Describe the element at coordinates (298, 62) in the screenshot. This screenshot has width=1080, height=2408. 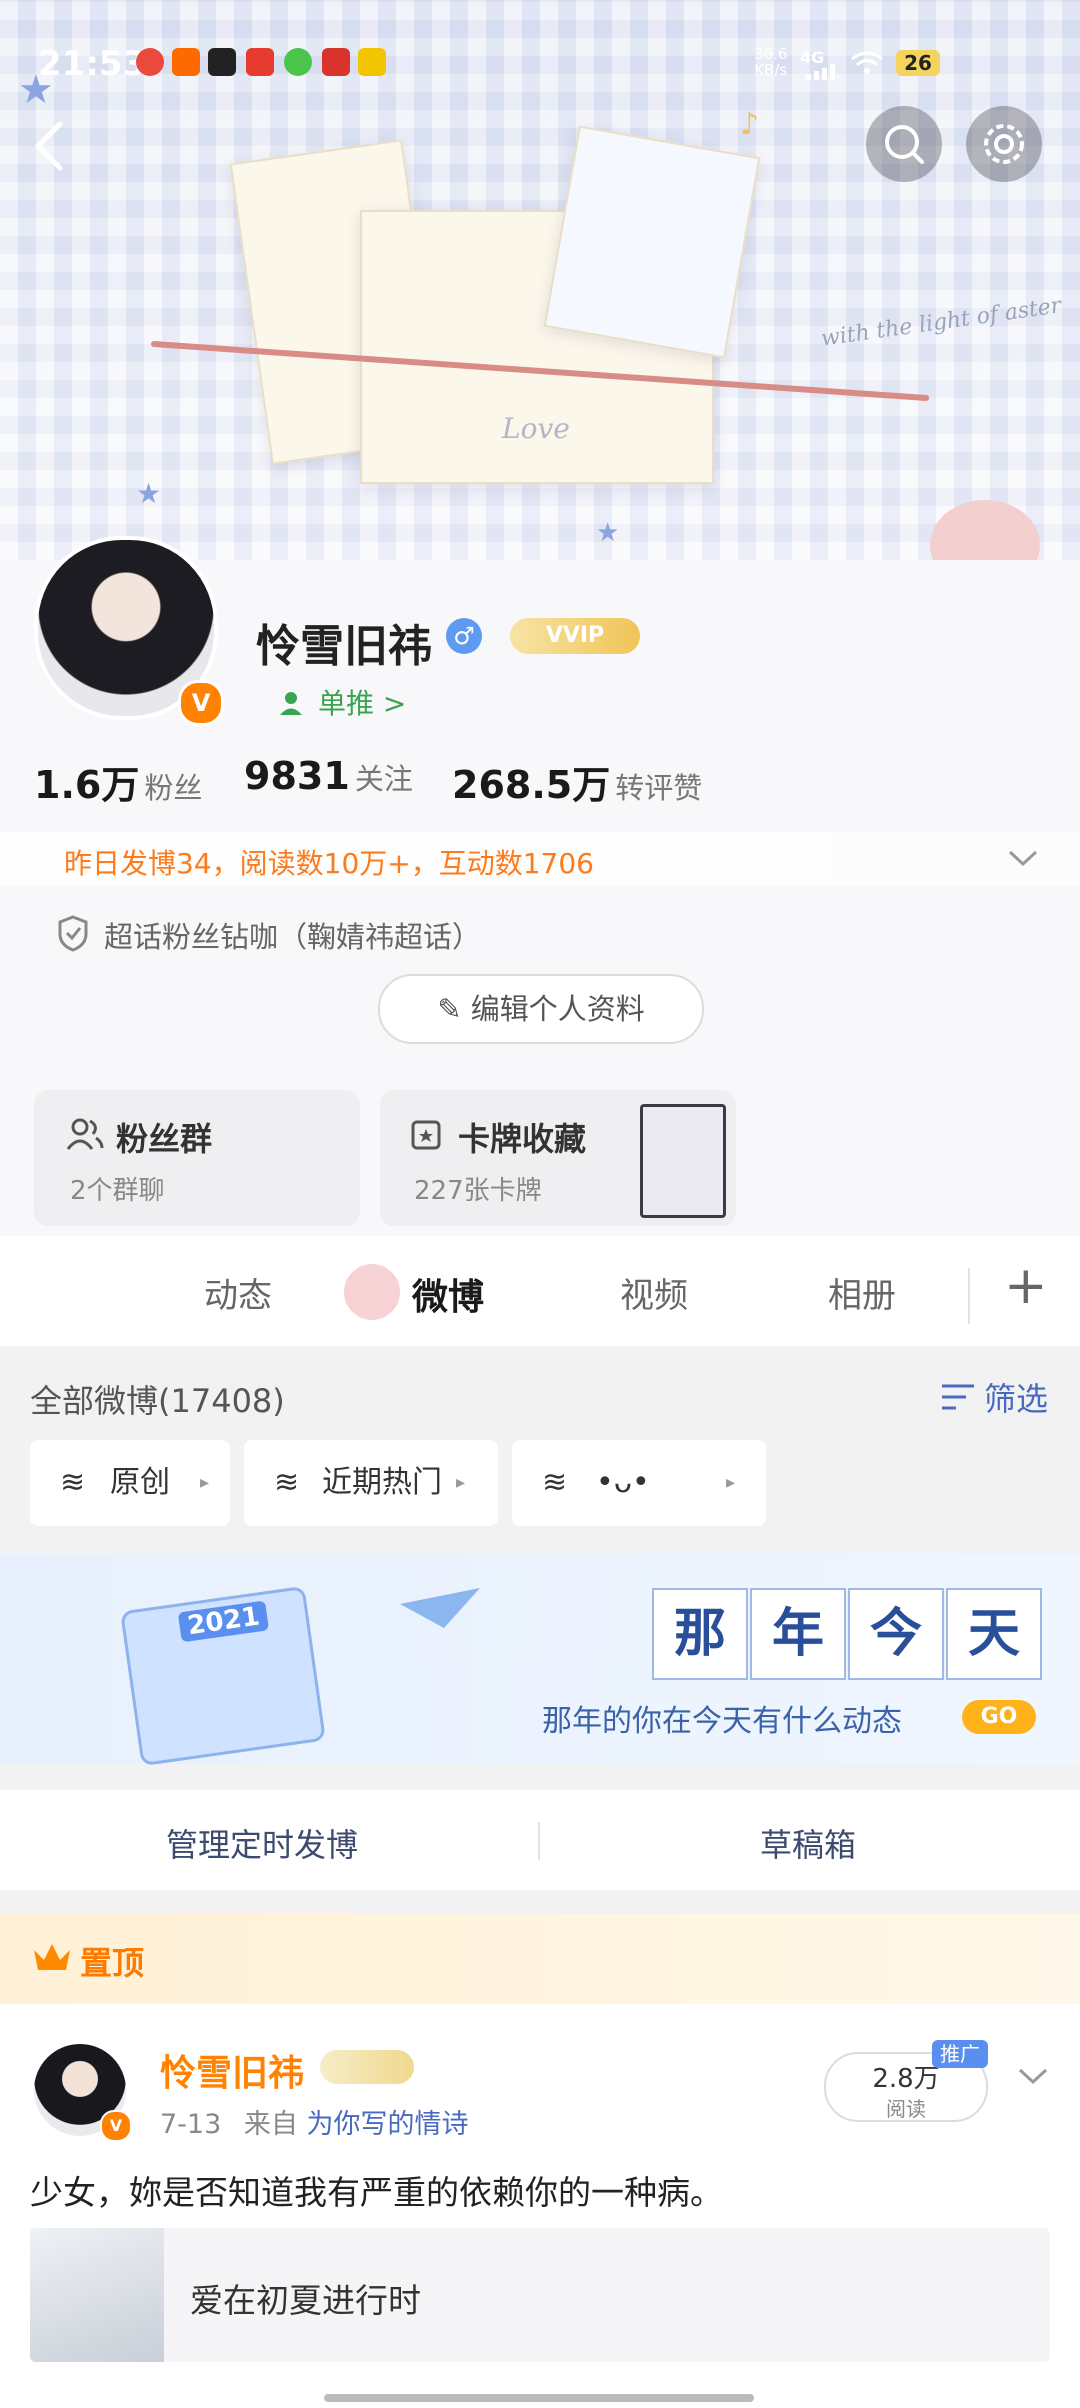
I see `wechat-notification-icon` at that location.